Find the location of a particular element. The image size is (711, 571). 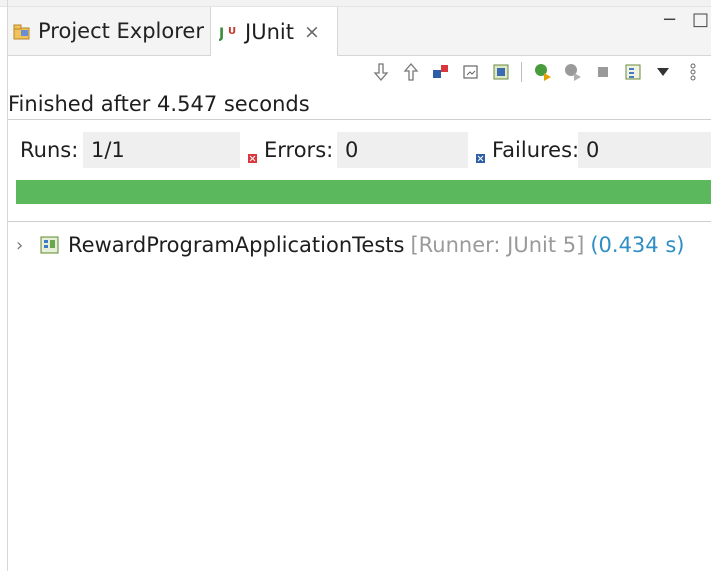

progress-bar is located at coordinates (363, 192).